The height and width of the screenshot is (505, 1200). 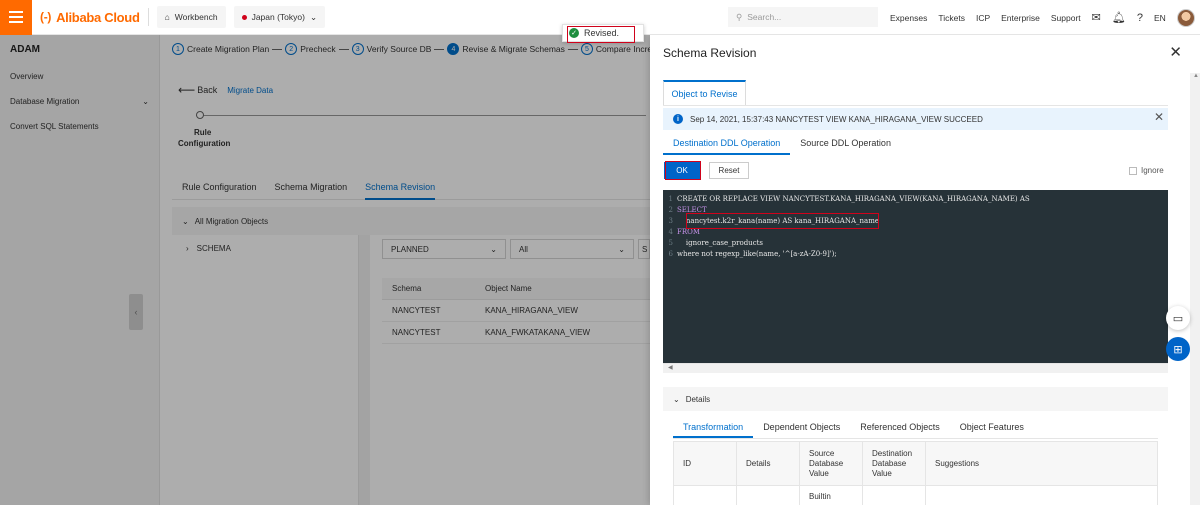 What do you see at coordinates (670, 368) in the screenshot?
I see `scroll-left-icon: ◀` at bounding box center [670, 368].